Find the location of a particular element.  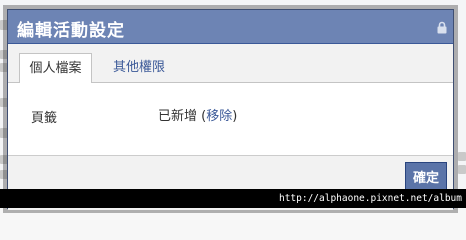

lock-icon is located at coordinates (442, 27).